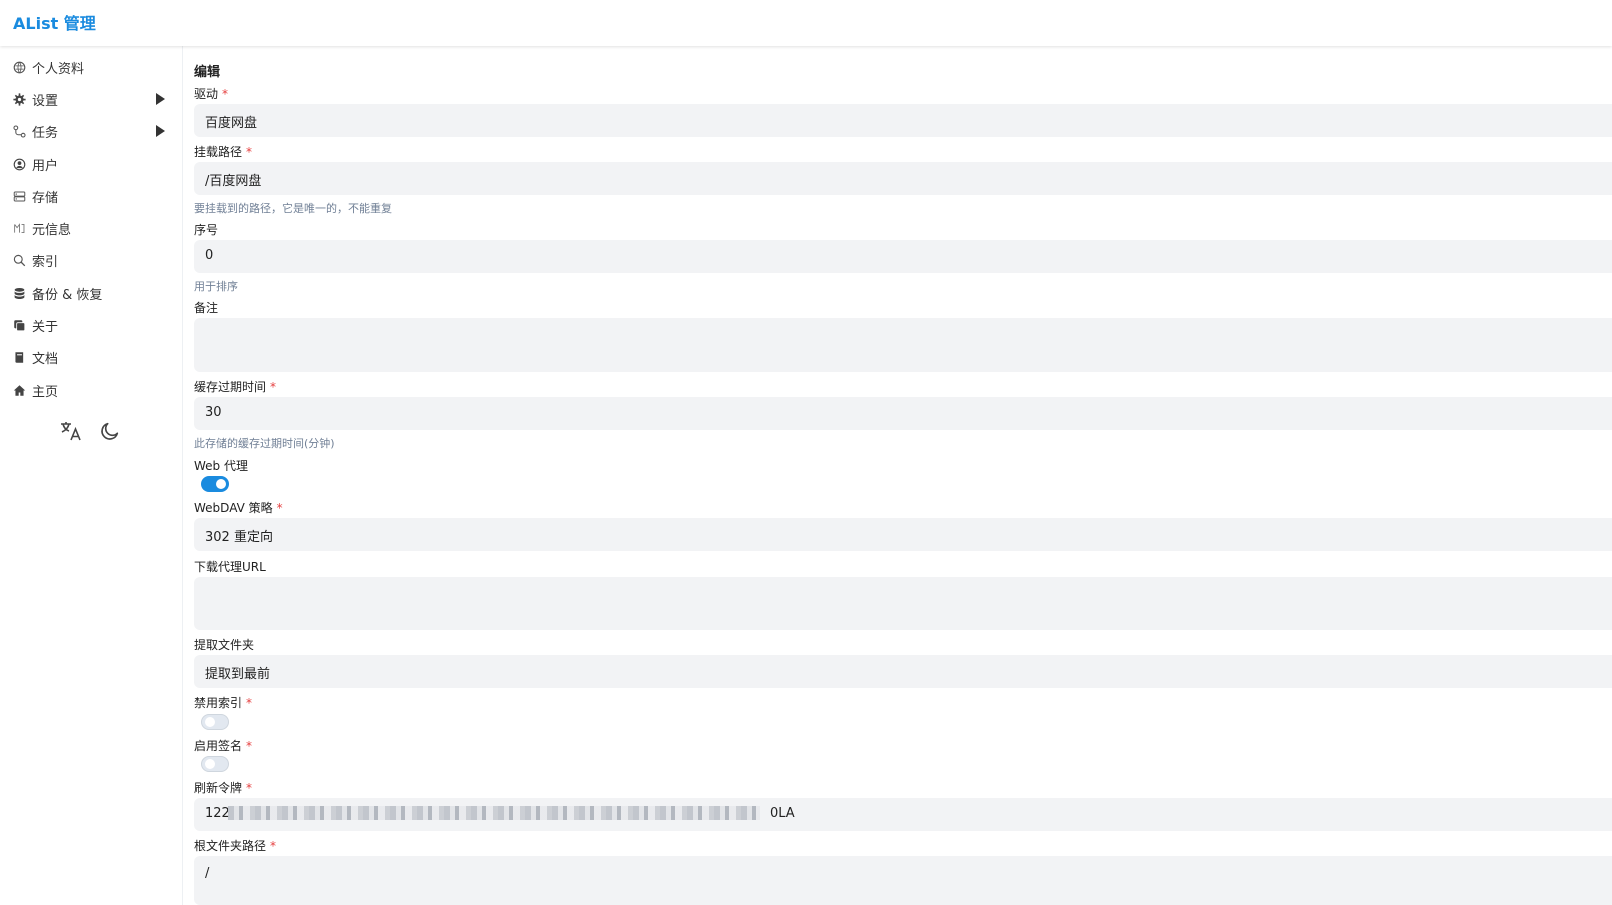 The width and height of the screenshot is (1612, 905). What do you see at coordinates (216, 286) in the screenshot?
I see `order-help: 用于排序` at bounding box center [216, 286].